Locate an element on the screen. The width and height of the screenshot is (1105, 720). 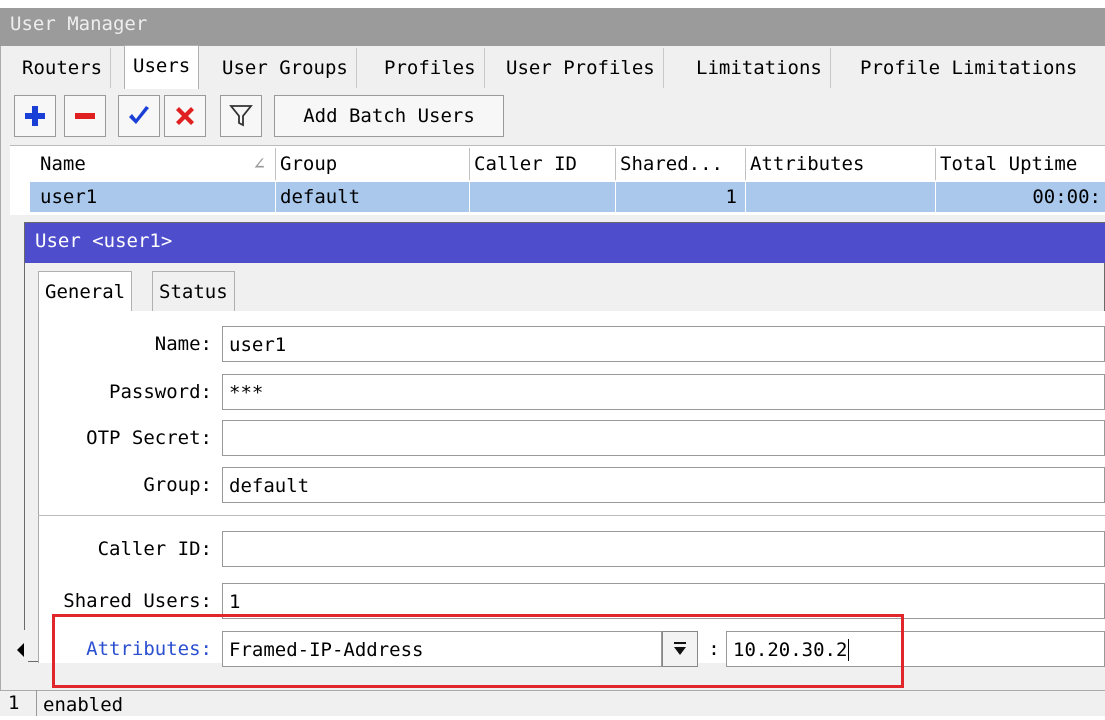
tab-users: Users is located at coordinates (162, 67).